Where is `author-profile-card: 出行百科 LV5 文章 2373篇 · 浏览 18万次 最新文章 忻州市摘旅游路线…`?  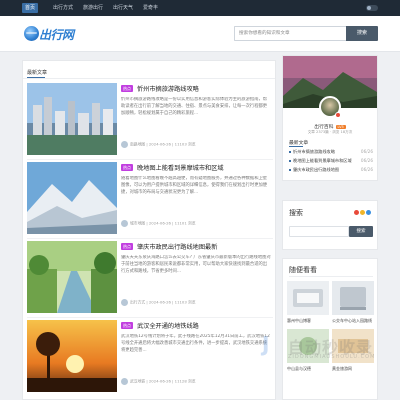
author-profile-card: 出行百科 LV5 文章 2373篇 · 浏览 18万次 最新文章 忻州市摘旅游路线… is located at coordinates (330, 118).